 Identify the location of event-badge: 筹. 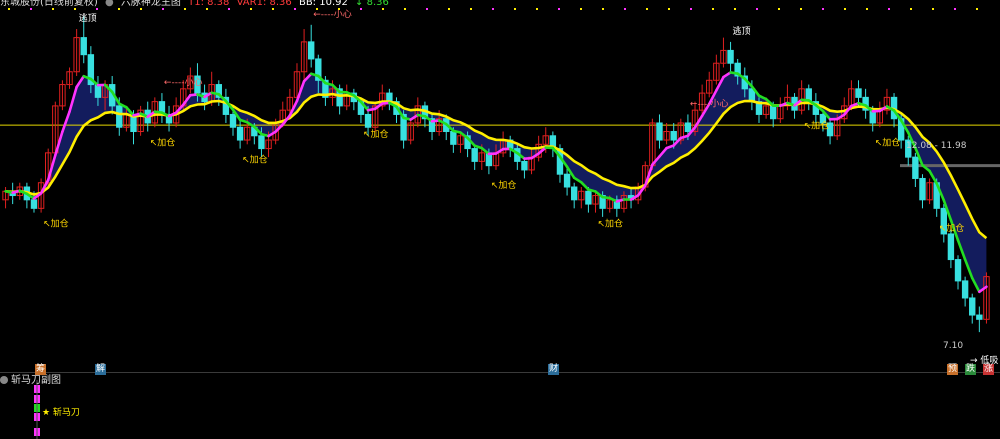
(41, 369).